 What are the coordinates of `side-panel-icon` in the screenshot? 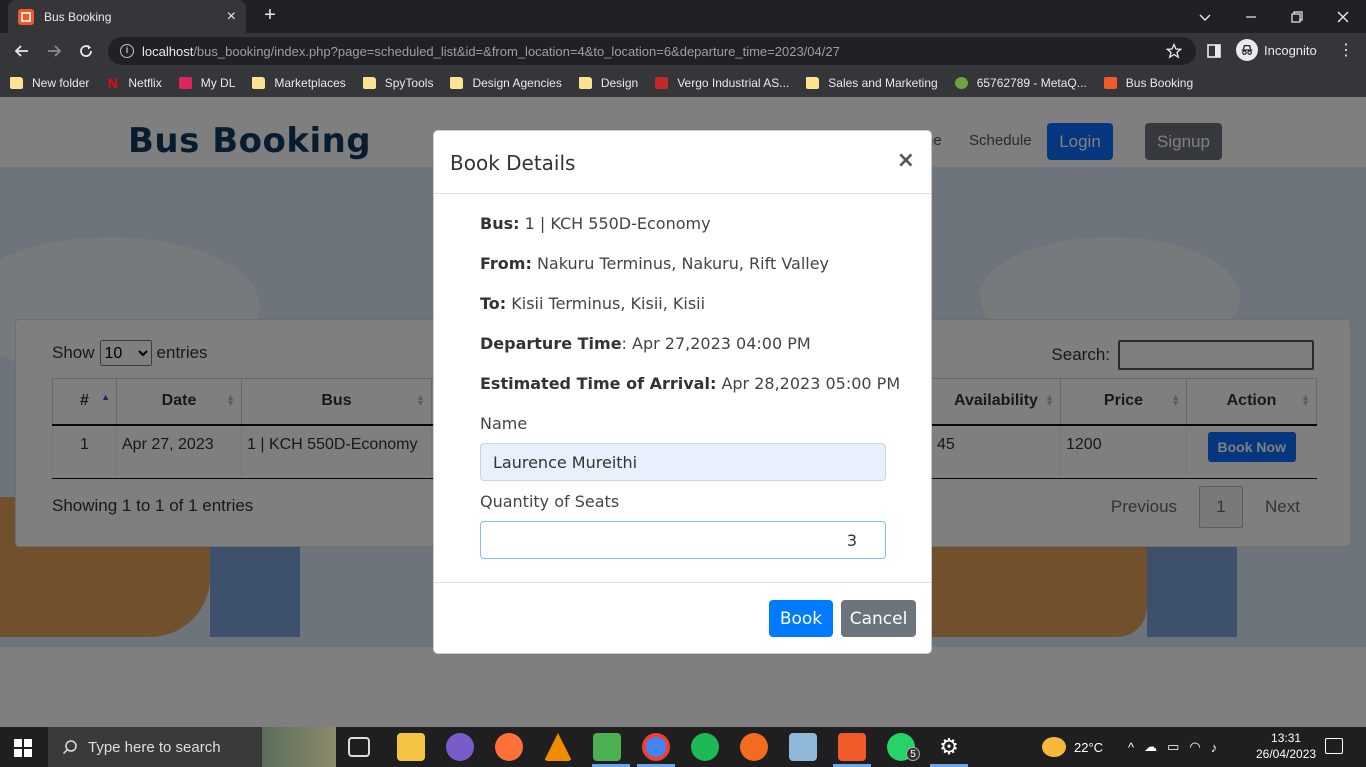 It's located at (1214, 51).